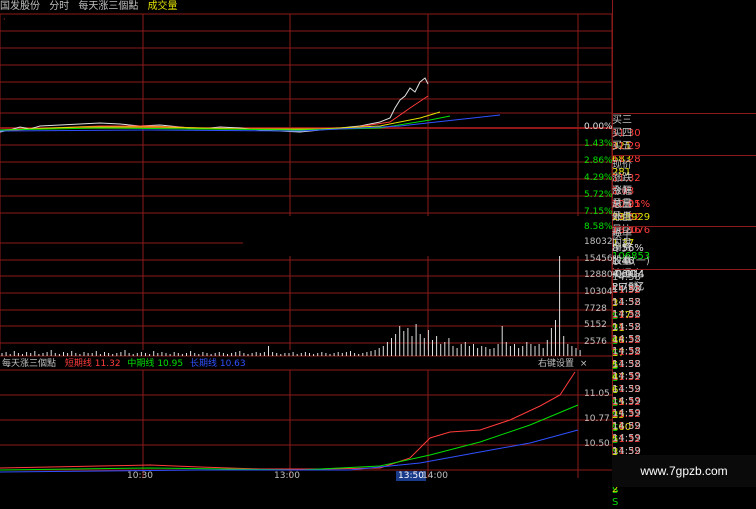 Image resolution: width=756 pixels, height=509 pixels. Describe the element at coordinates (684, 333) in the screenshot. I see `tick-row: 14:58 11.32 48 S` at that location.